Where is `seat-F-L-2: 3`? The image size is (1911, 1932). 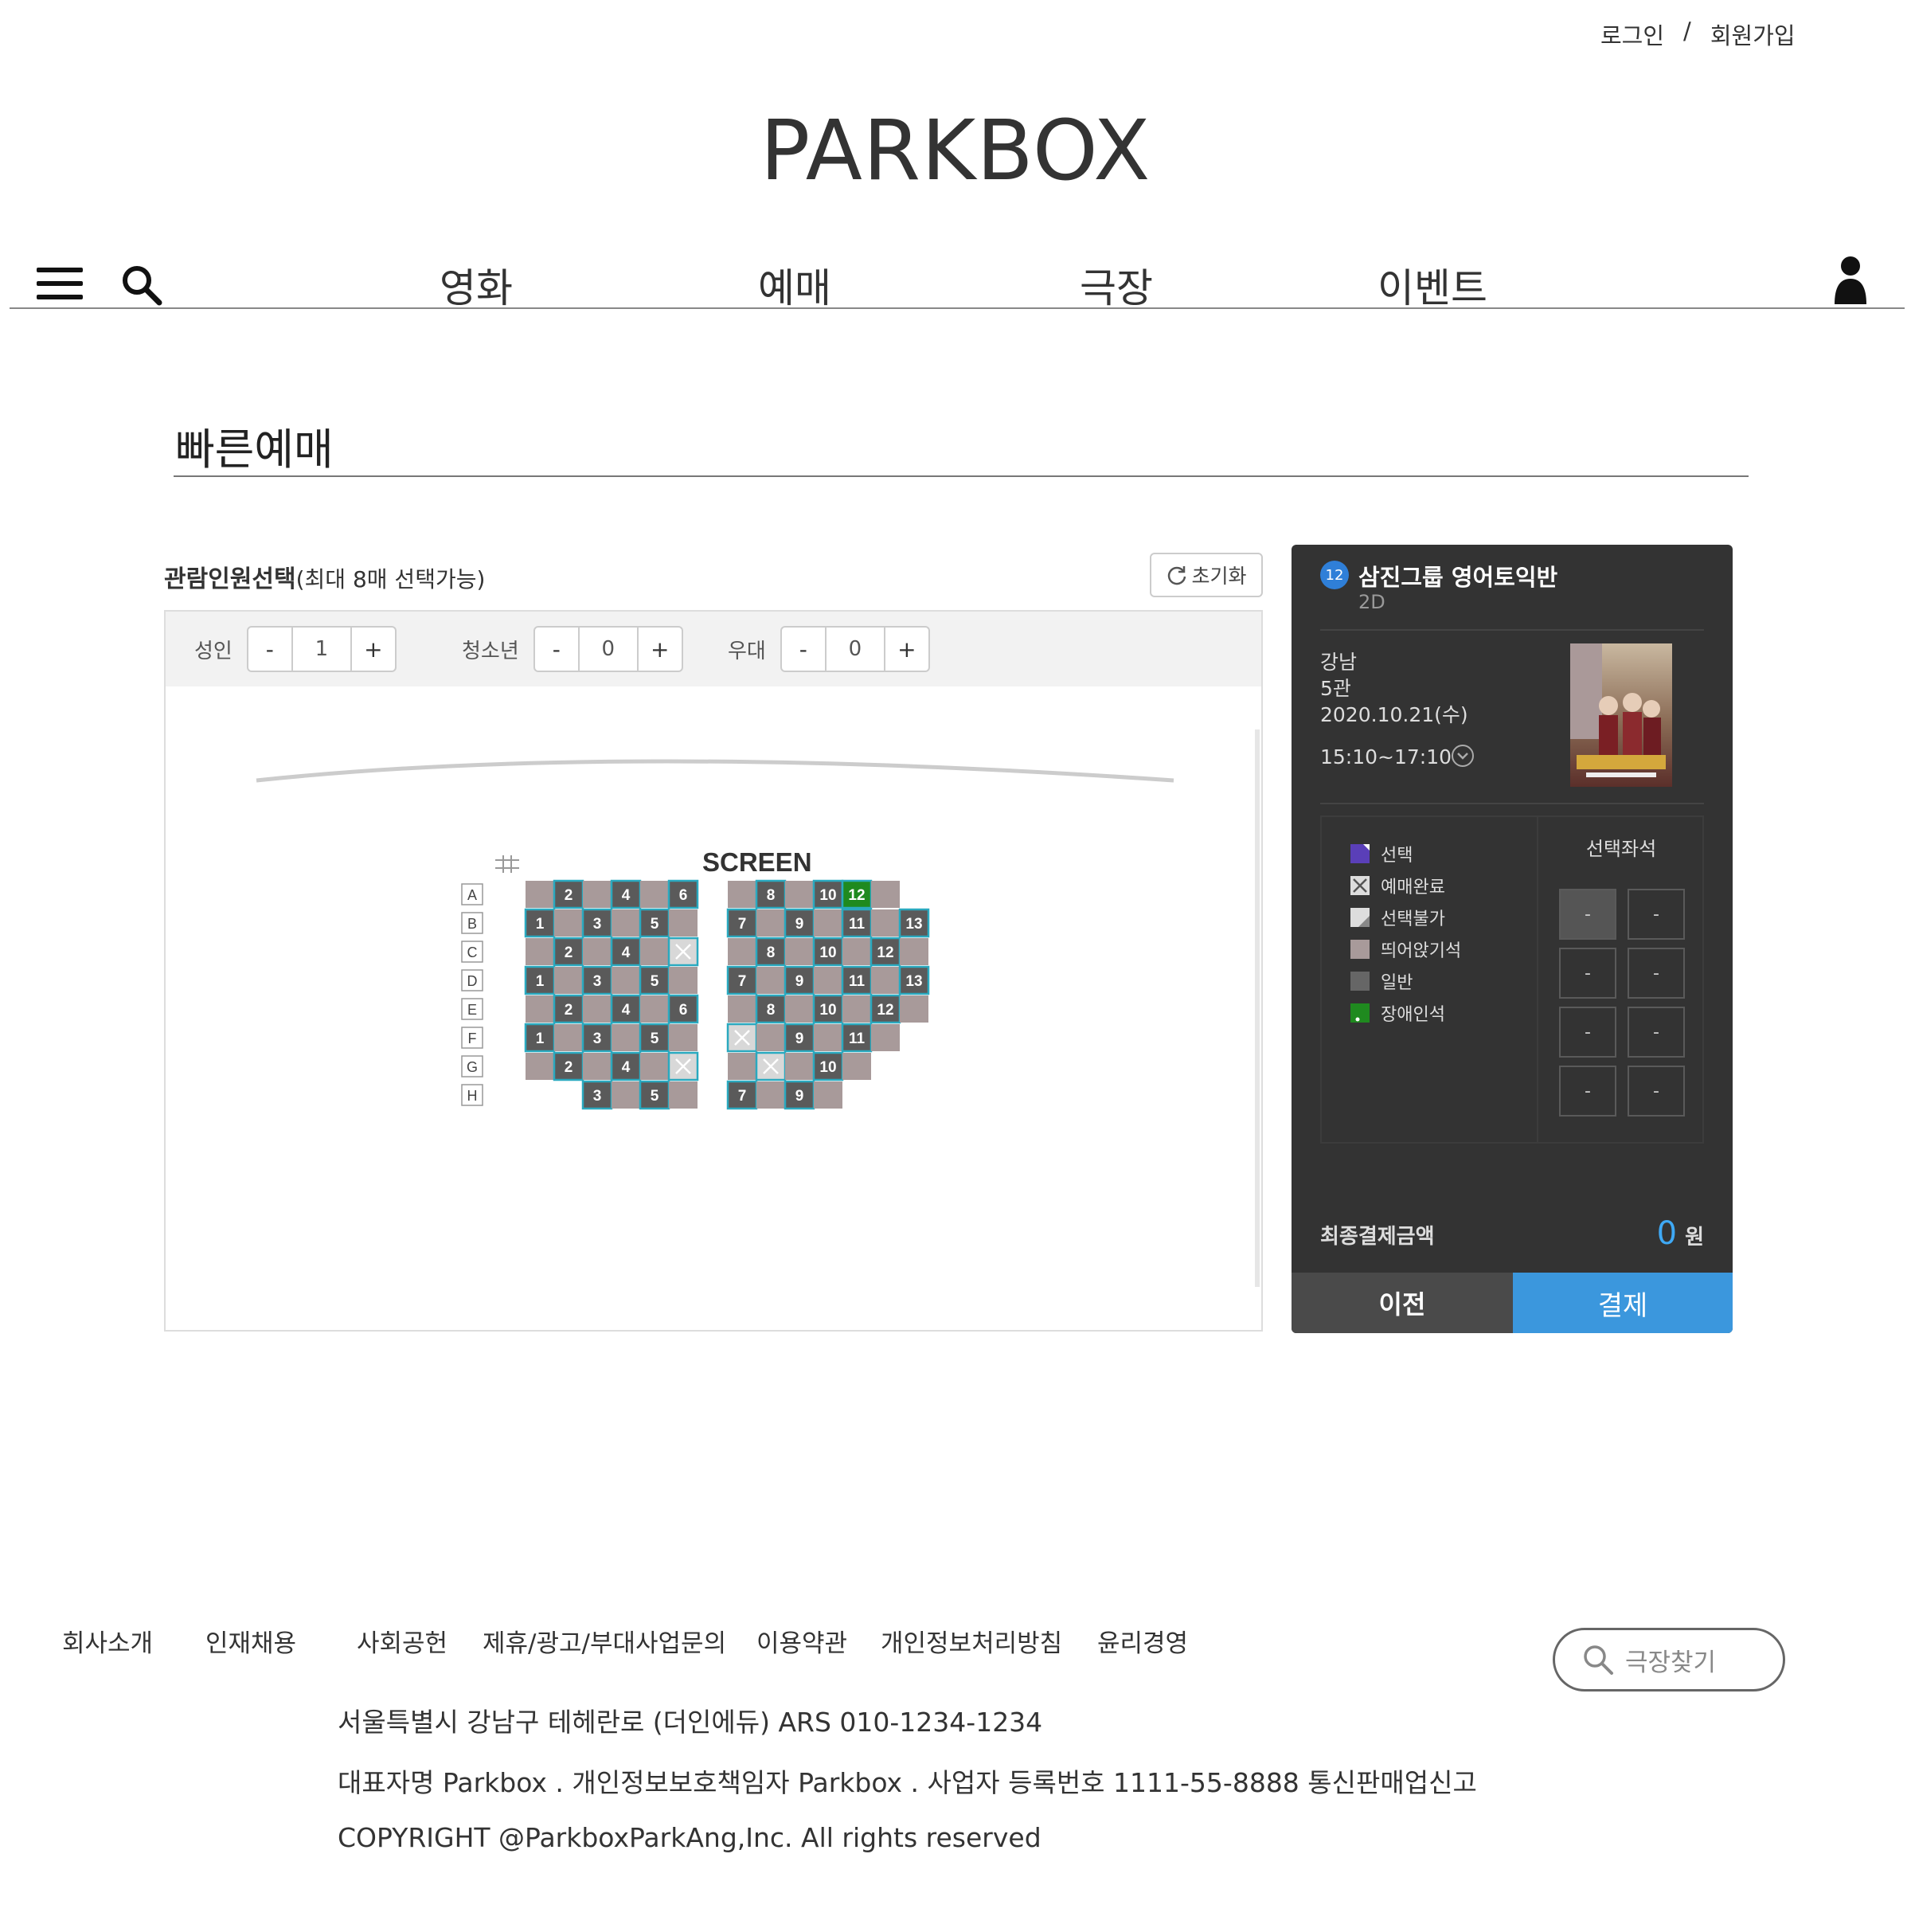 seat-F-L-2: 3 is located at coordinates (597, 1038).